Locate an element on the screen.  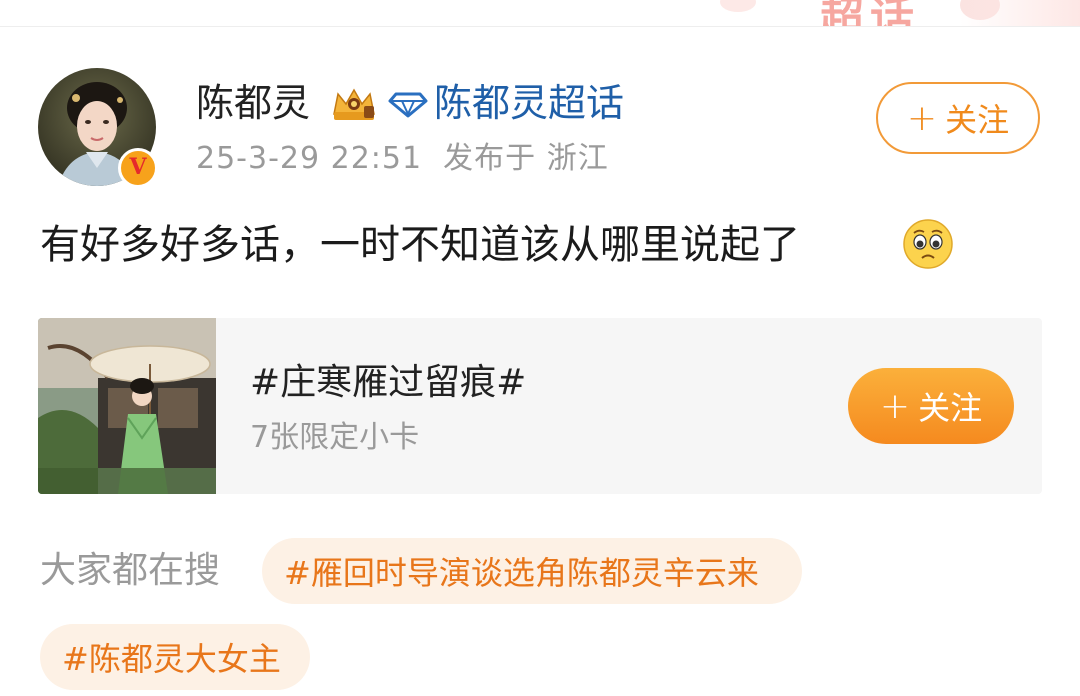
follow-button-label: 关注 is located at coordinates (977, 120).